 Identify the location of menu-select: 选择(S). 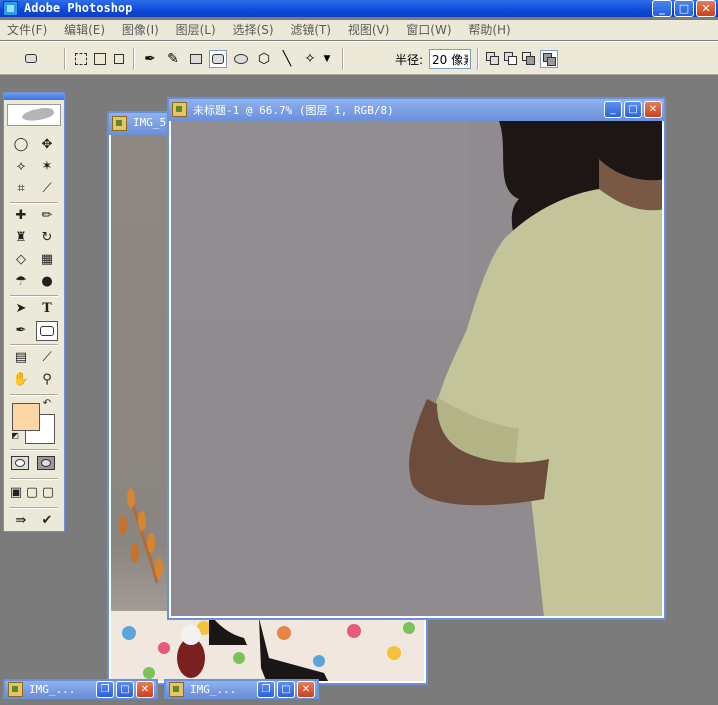
(253, 30).